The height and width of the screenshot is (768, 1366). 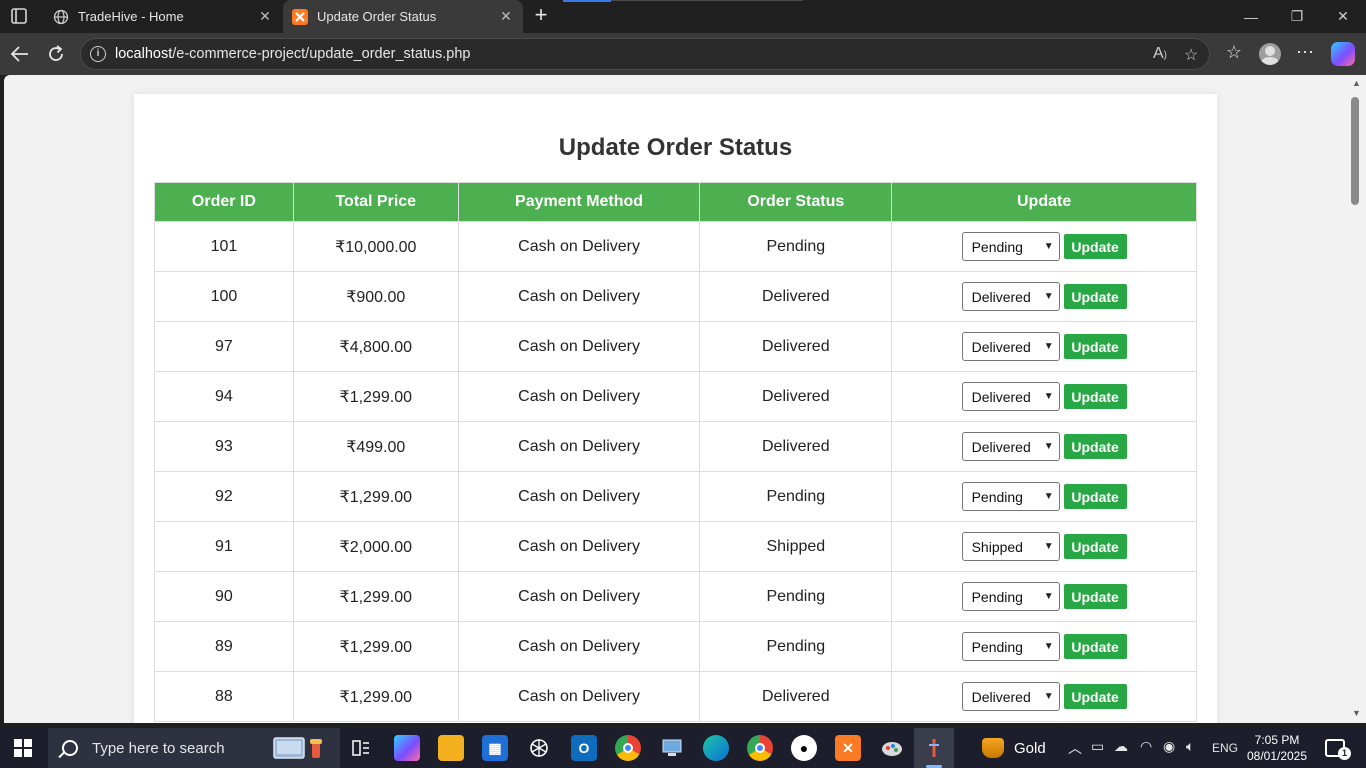 I want to click on volume-icon: 🔈︎, so click(x=1190, y=746).